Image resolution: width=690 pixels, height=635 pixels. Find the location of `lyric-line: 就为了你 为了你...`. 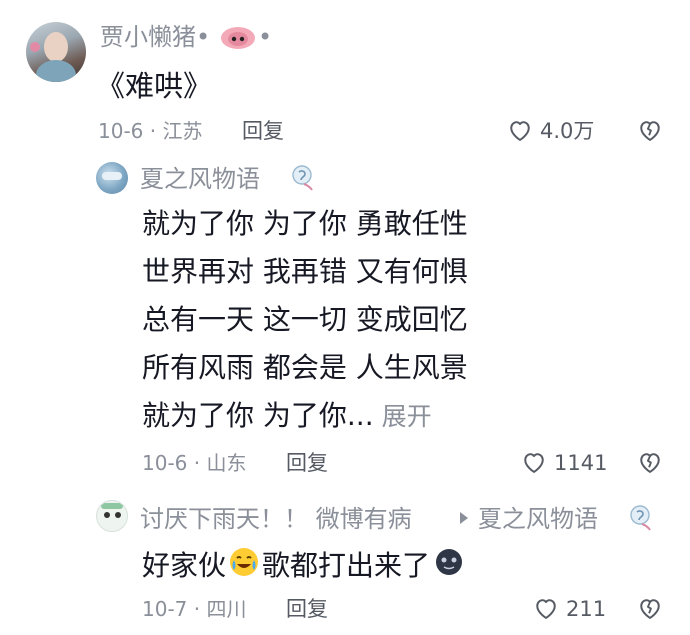

lyric-line: 就为了你 为了你... is located at coordinates (258, 415).